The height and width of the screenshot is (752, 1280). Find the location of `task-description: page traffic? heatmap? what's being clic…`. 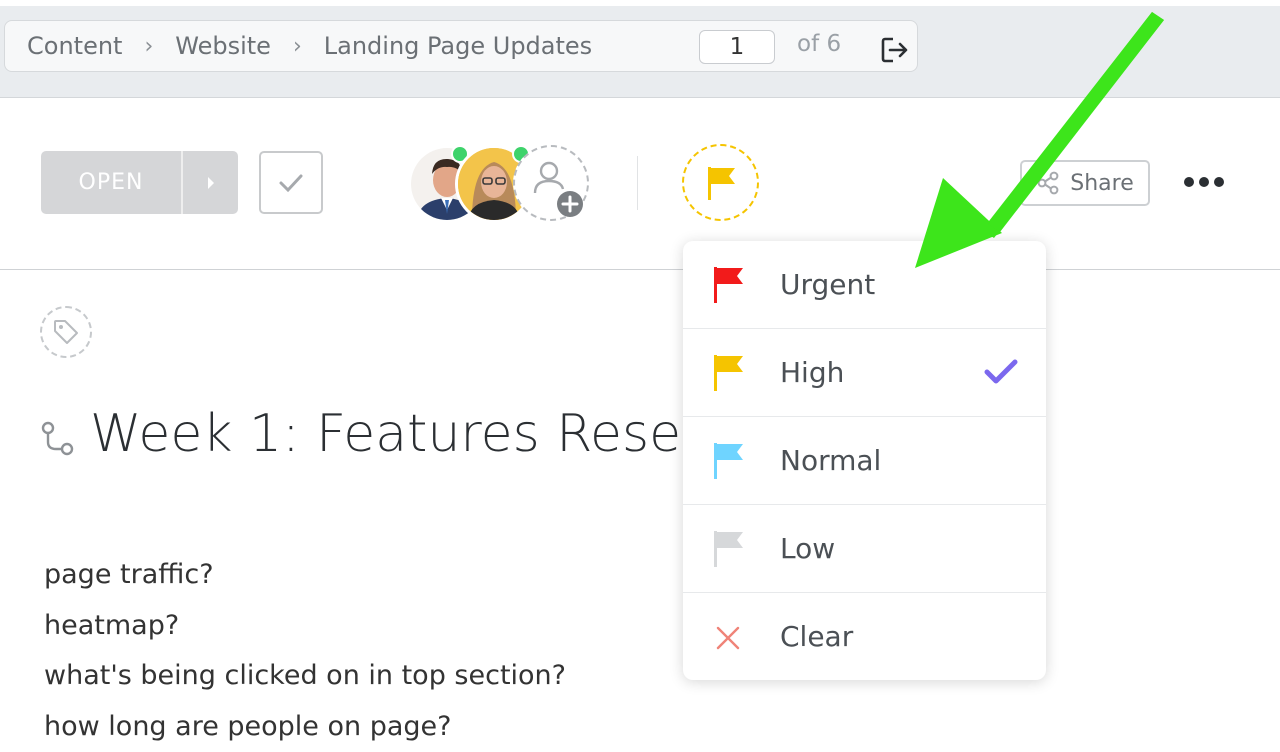

task-description: page traffic? heatmap? what's being clic… is located at coordinates (305, 651).